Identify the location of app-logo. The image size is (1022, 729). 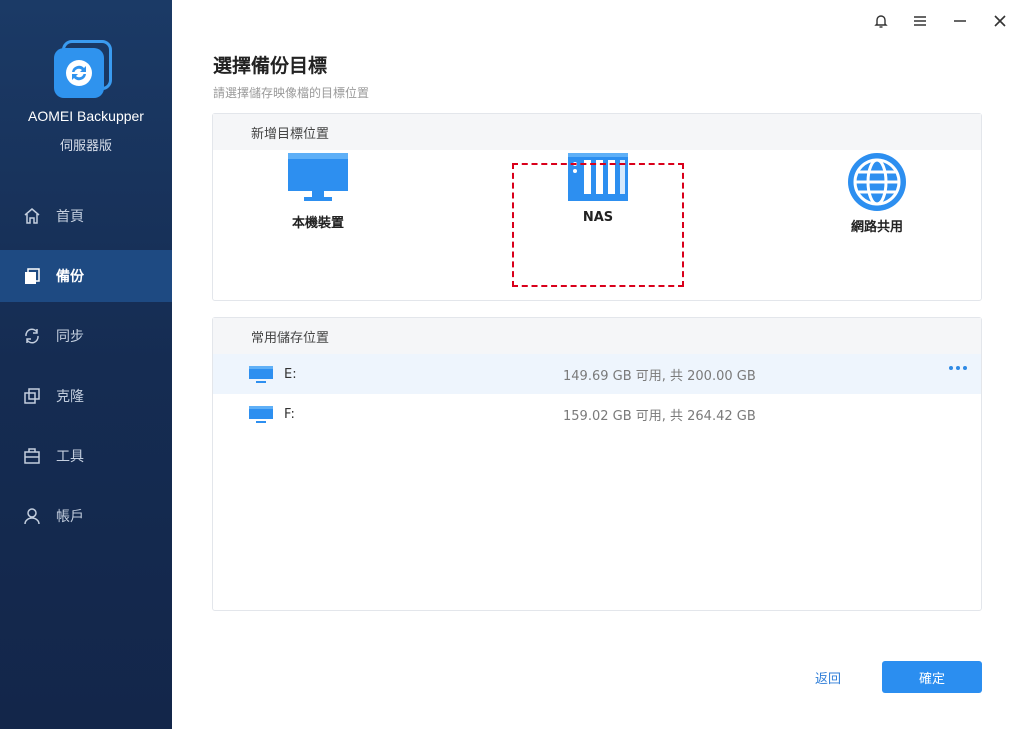
(83, 69).